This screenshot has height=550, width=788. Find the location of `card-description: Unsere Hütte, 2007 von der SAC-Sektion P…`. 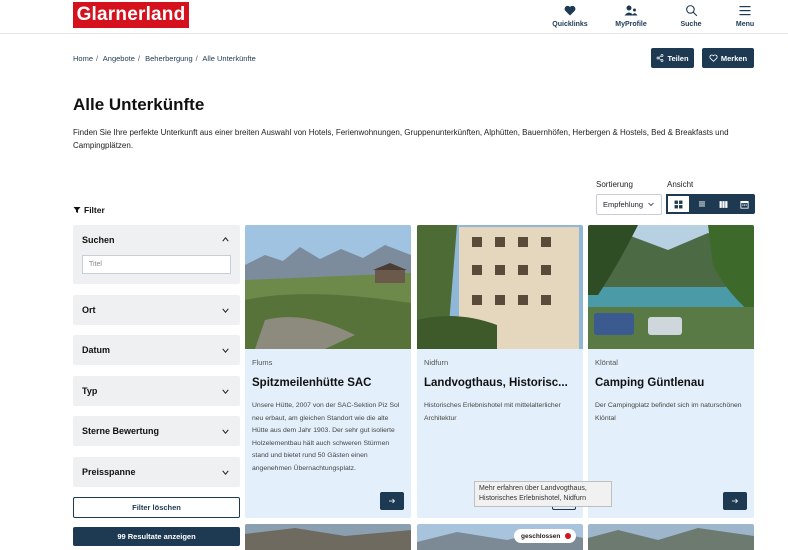

card-description: Unsere Hütte, 2007 von der SAC-Sektion P… is located at coordinates (326, 437).